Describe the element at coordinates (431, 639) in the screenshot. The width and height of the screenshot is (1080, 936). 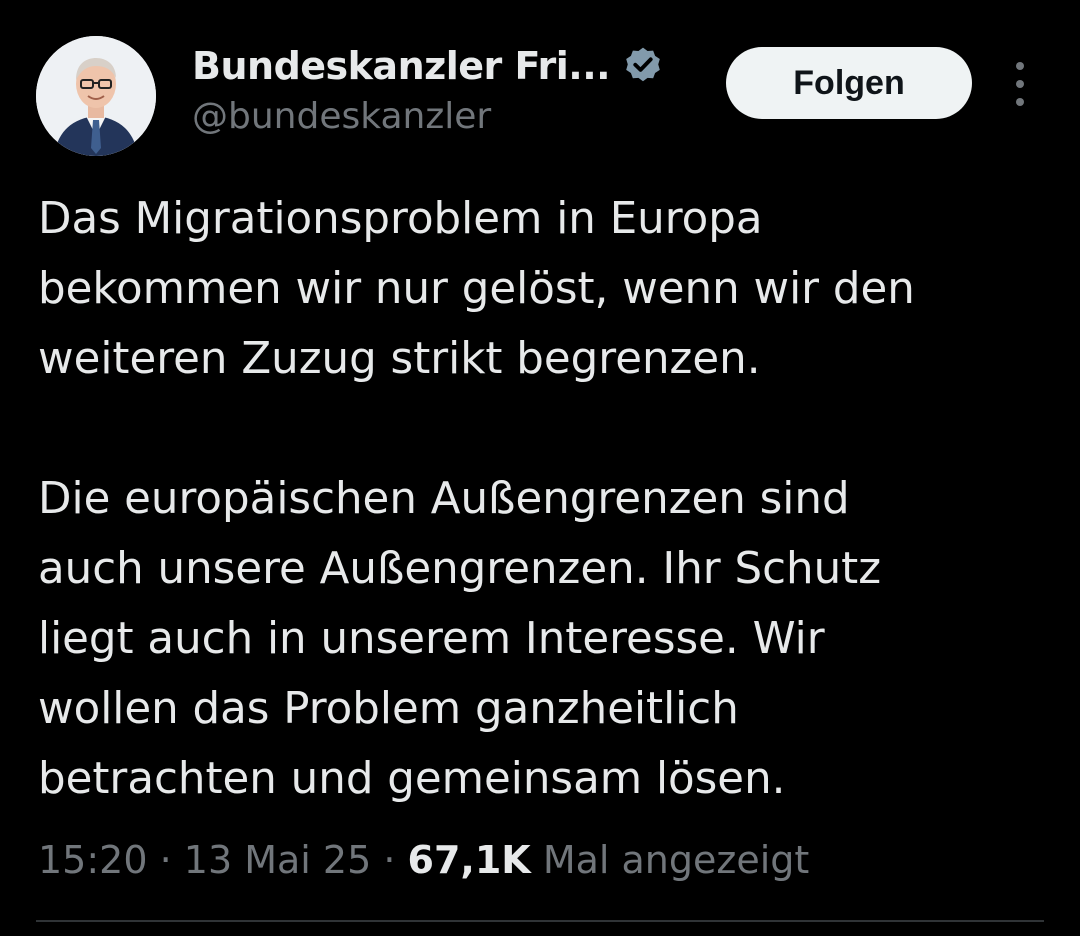
I see `tweet-line: liegt auch in unserem Interesse. Wir` at that location.